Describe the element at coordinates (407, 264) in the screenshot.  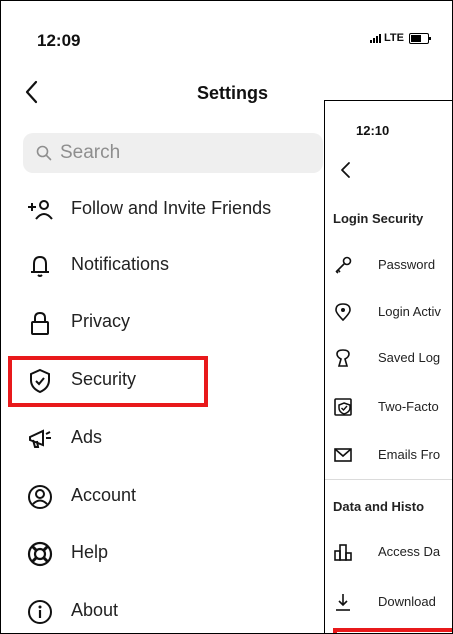
I see `item-label: Password` at that location.